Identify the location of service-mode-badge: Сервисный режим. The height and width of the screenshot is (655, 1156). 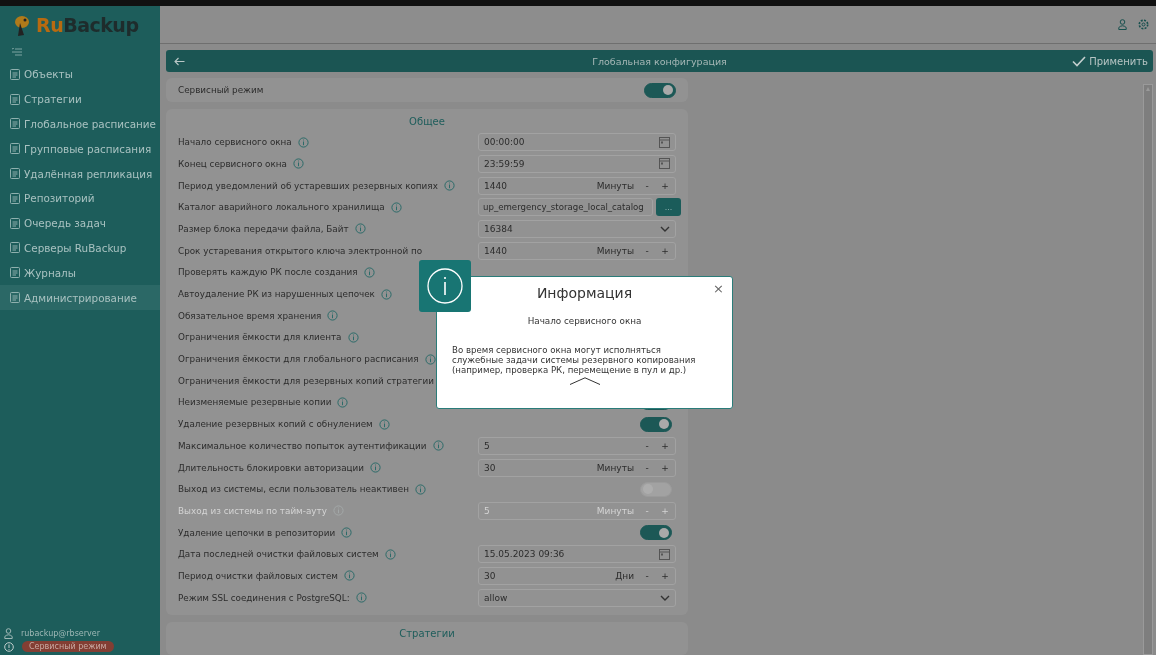
(68, 646).